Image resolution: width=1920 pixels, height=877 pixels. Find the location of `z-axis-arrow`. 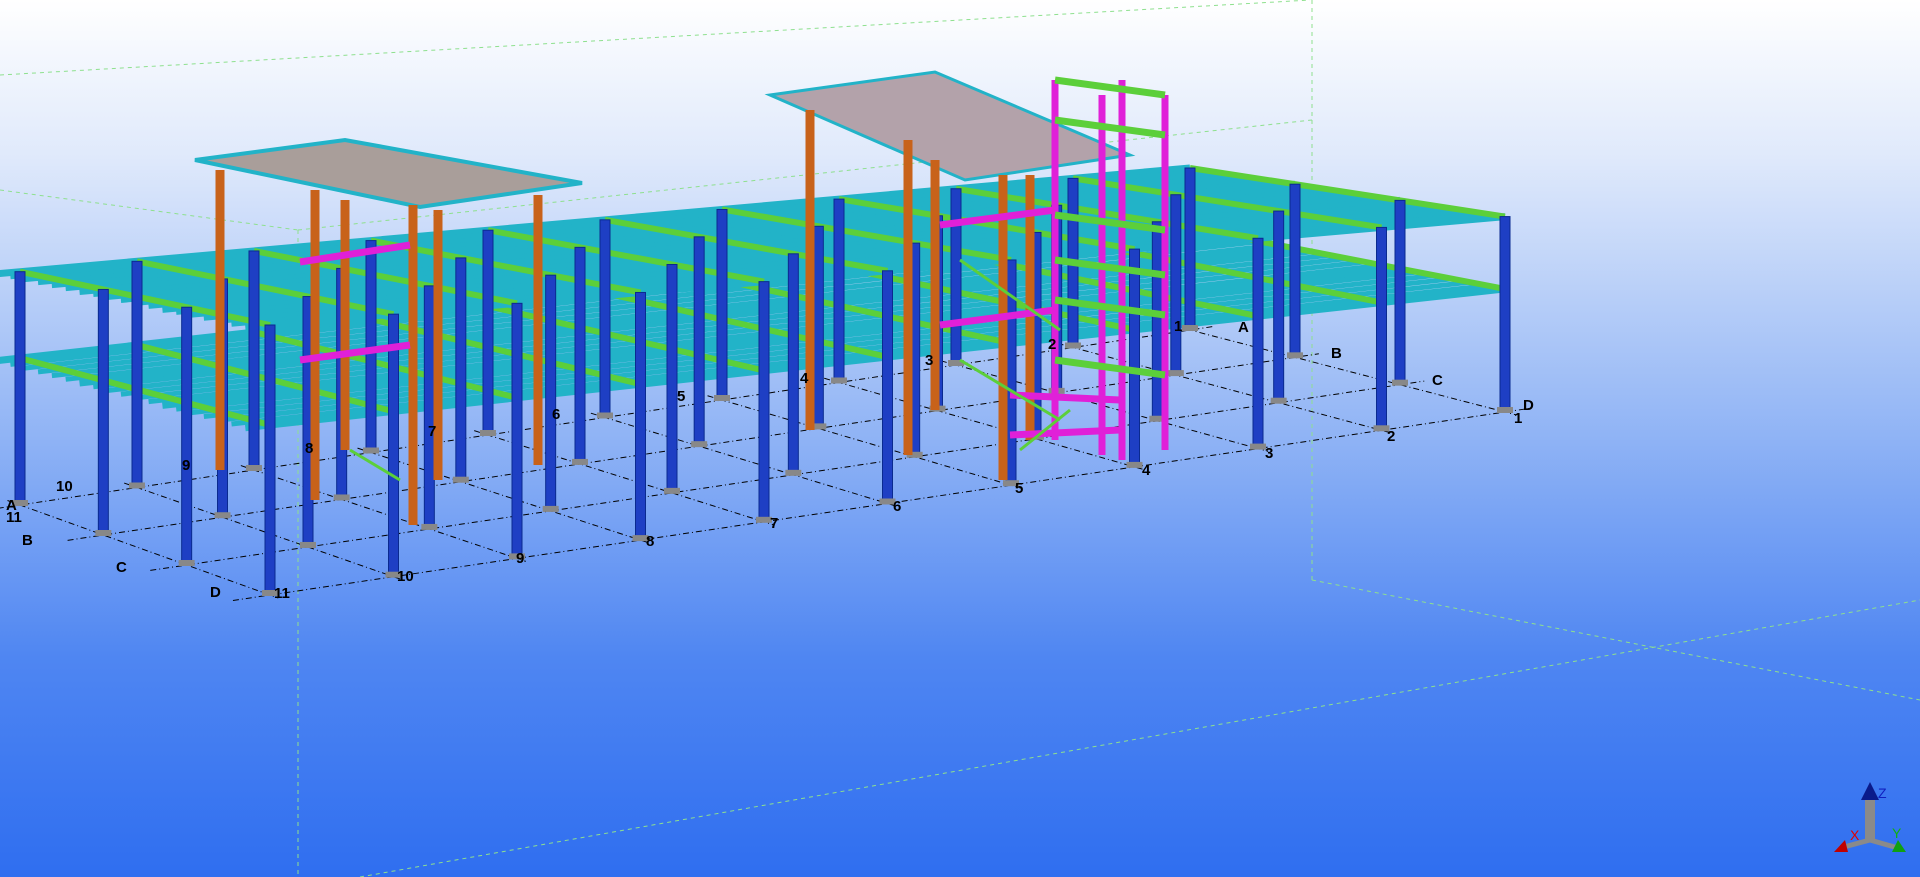

z-axis-arrow is located at coordinates (1870, 791).